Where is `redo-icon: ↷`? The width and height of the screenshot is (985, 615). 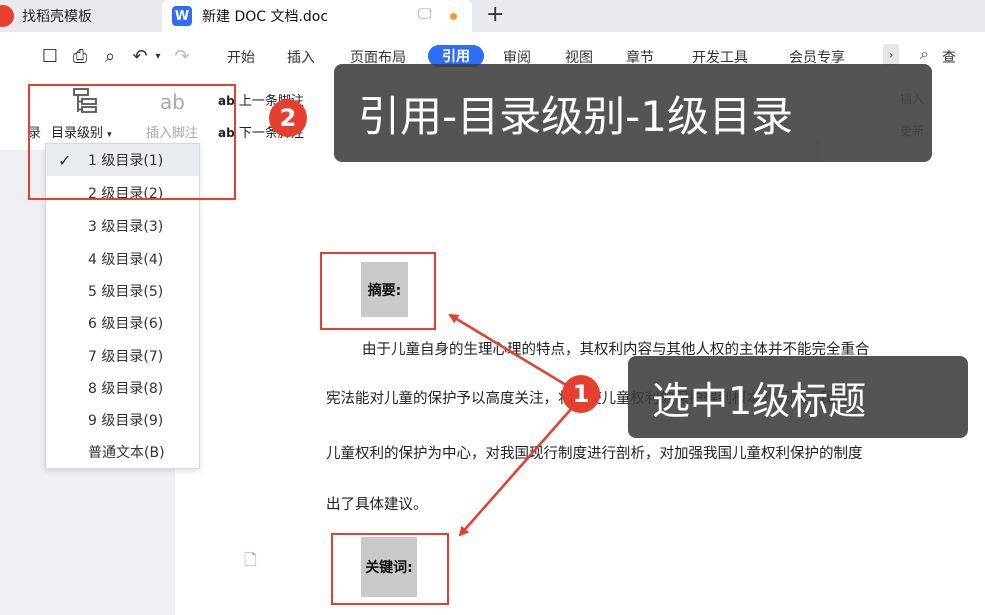
redo-icon: ↷ is located at coordinates (182, 56).